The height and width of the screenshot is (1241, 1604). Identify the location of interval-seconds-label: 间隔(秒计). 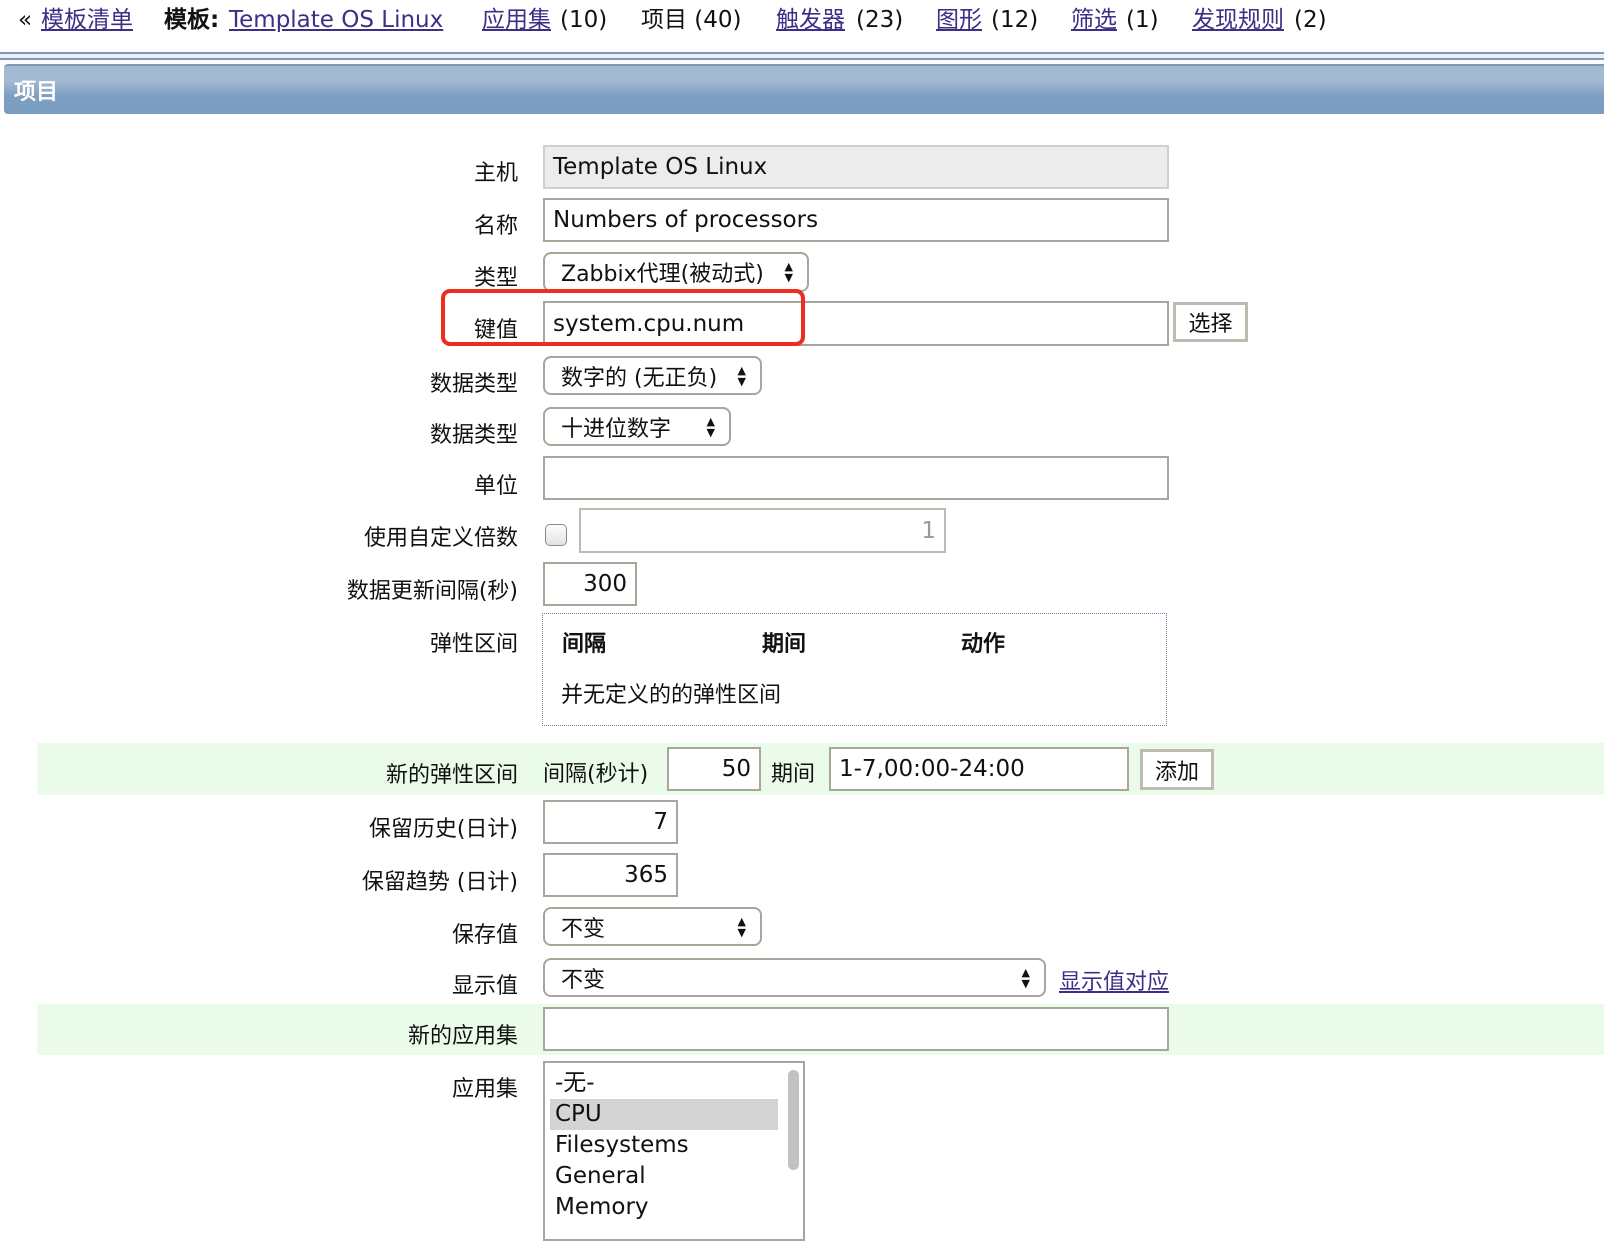
(596, 774).